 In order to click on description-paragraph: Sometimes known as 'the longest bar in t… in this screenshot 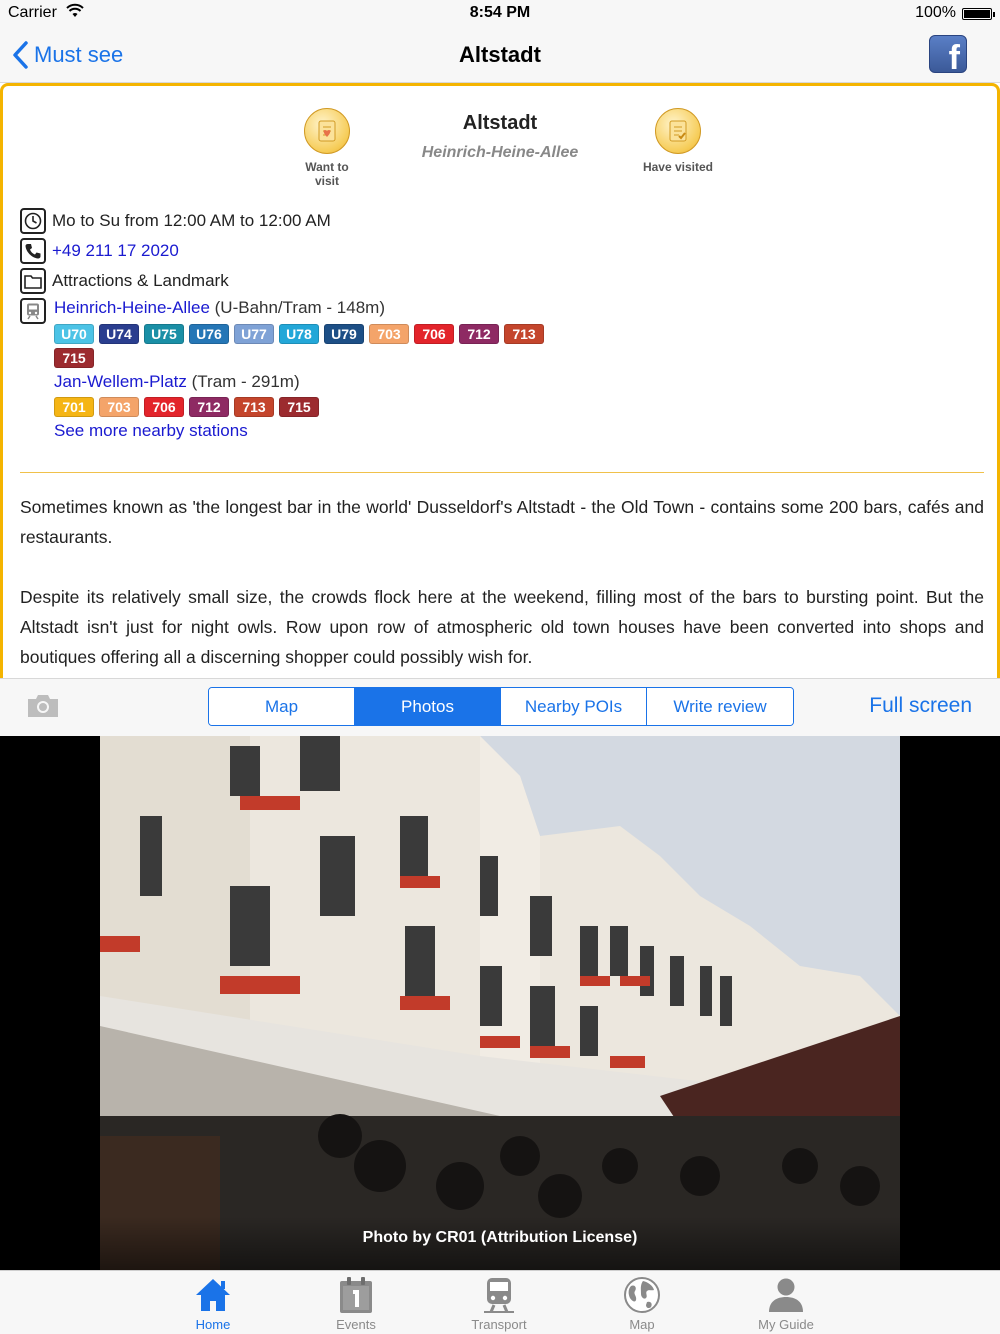, I will do `click(502, 522)`.